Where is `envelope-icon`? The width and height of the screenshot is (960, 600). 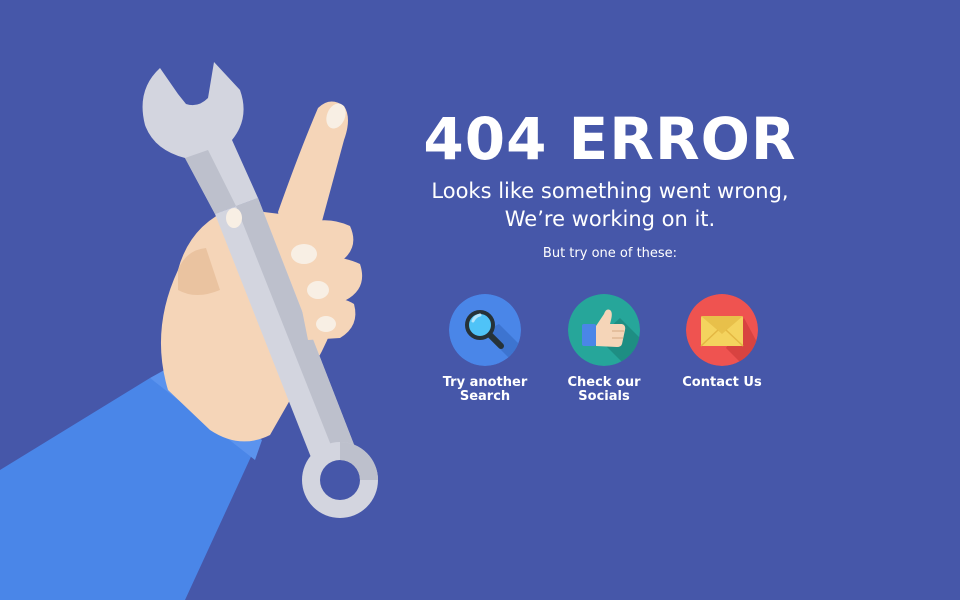 envelope-icon is located at coordinates (722, 330).